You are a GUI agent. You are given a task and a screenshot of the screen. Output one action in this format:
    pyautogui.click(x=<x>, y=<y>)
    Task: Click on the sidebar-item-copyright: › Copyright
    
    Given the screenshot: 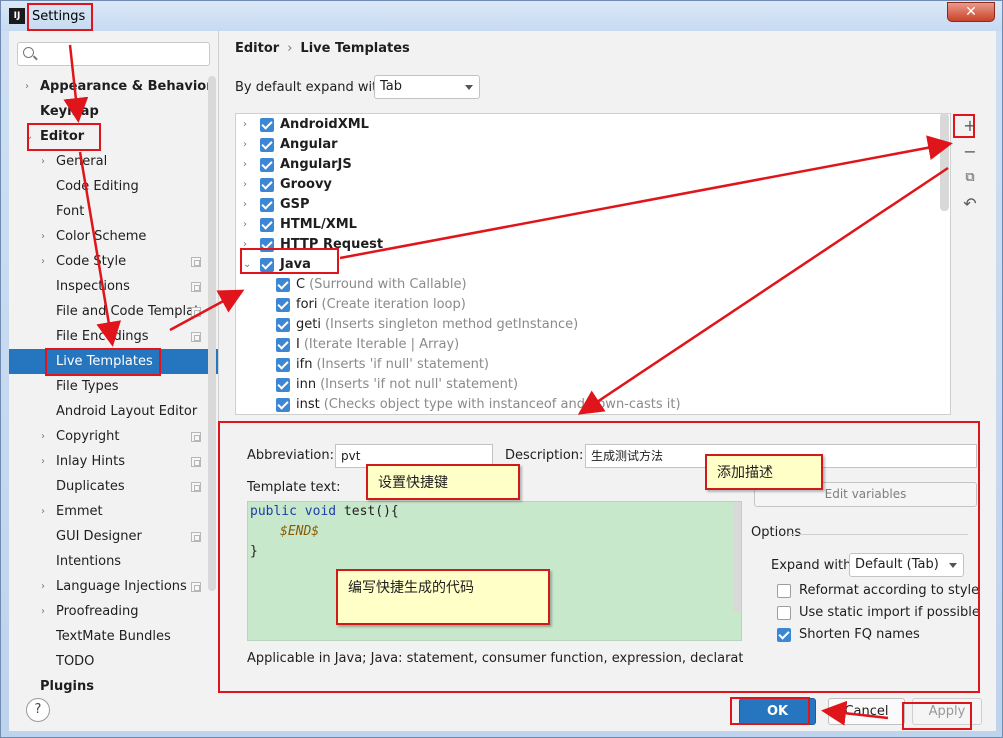 What is the action you would take?
    pyautogui.click(x=113, y=436)
    